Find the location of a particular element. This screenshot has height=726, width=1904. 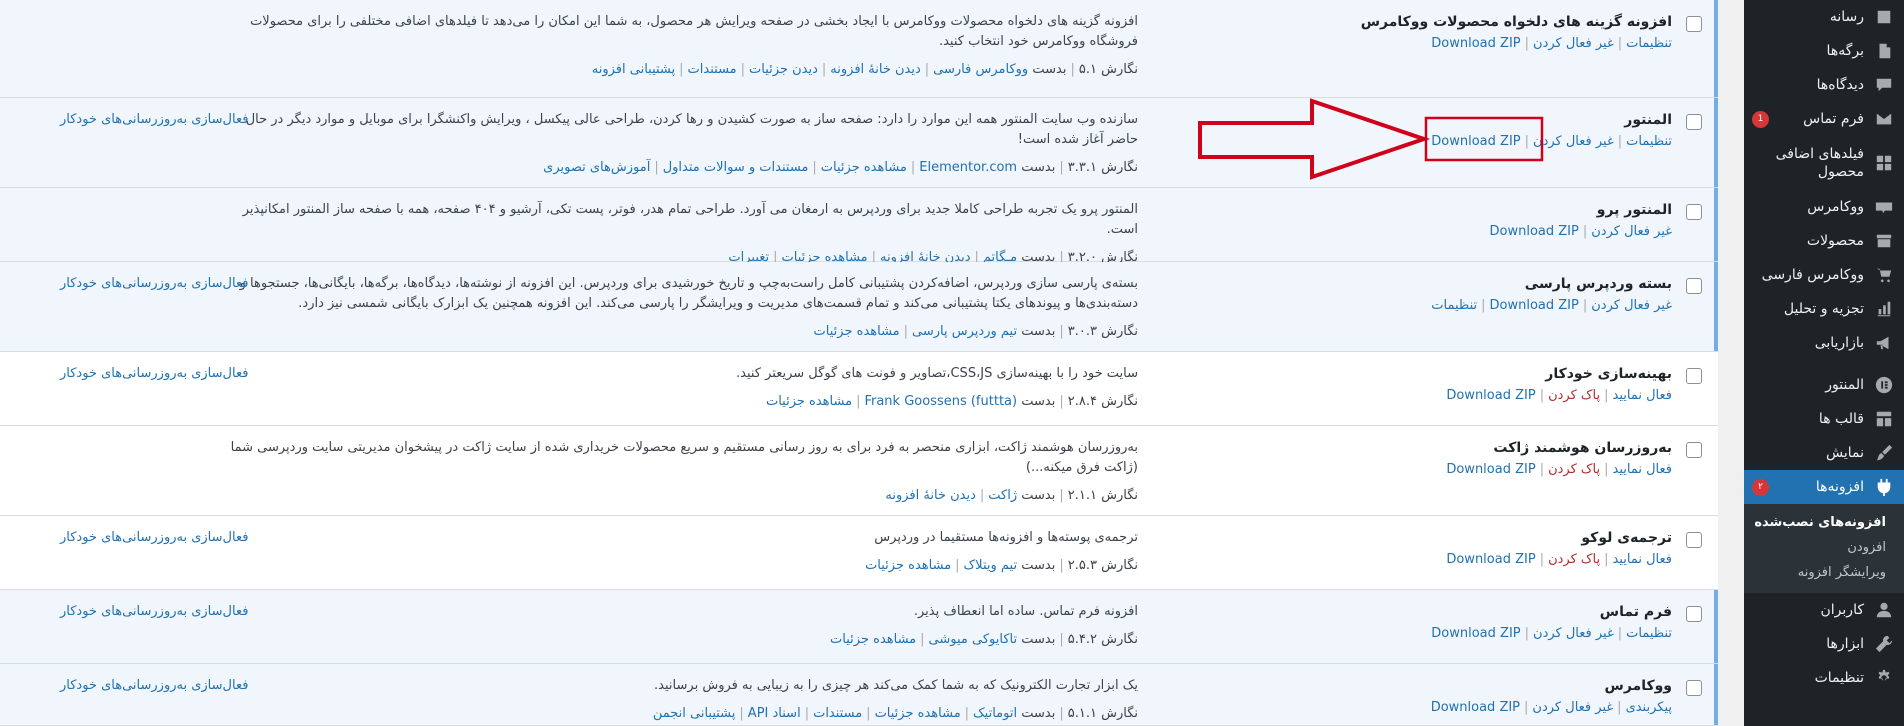

plugin-meta-link: مستندات و سوالات متداول is located at coordinates (736, 167).